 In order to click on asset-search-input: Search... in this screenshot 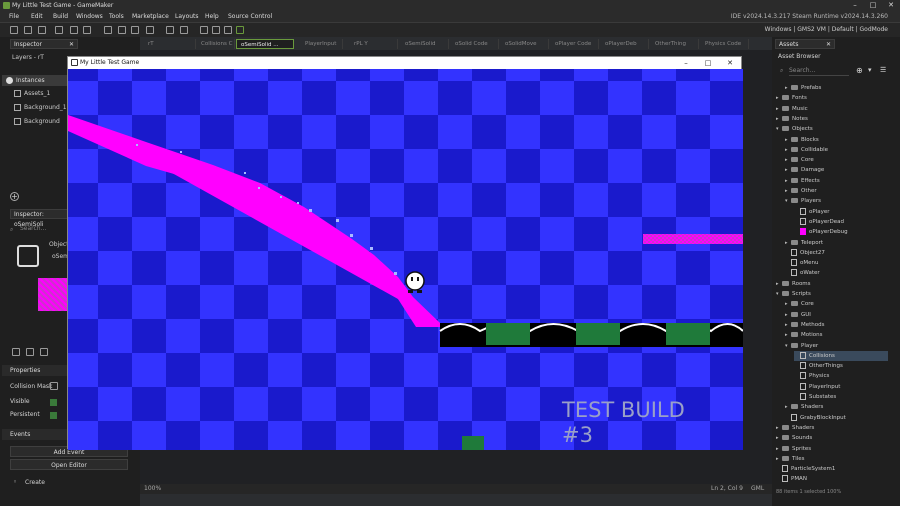, I will do `click(819, 71)`.